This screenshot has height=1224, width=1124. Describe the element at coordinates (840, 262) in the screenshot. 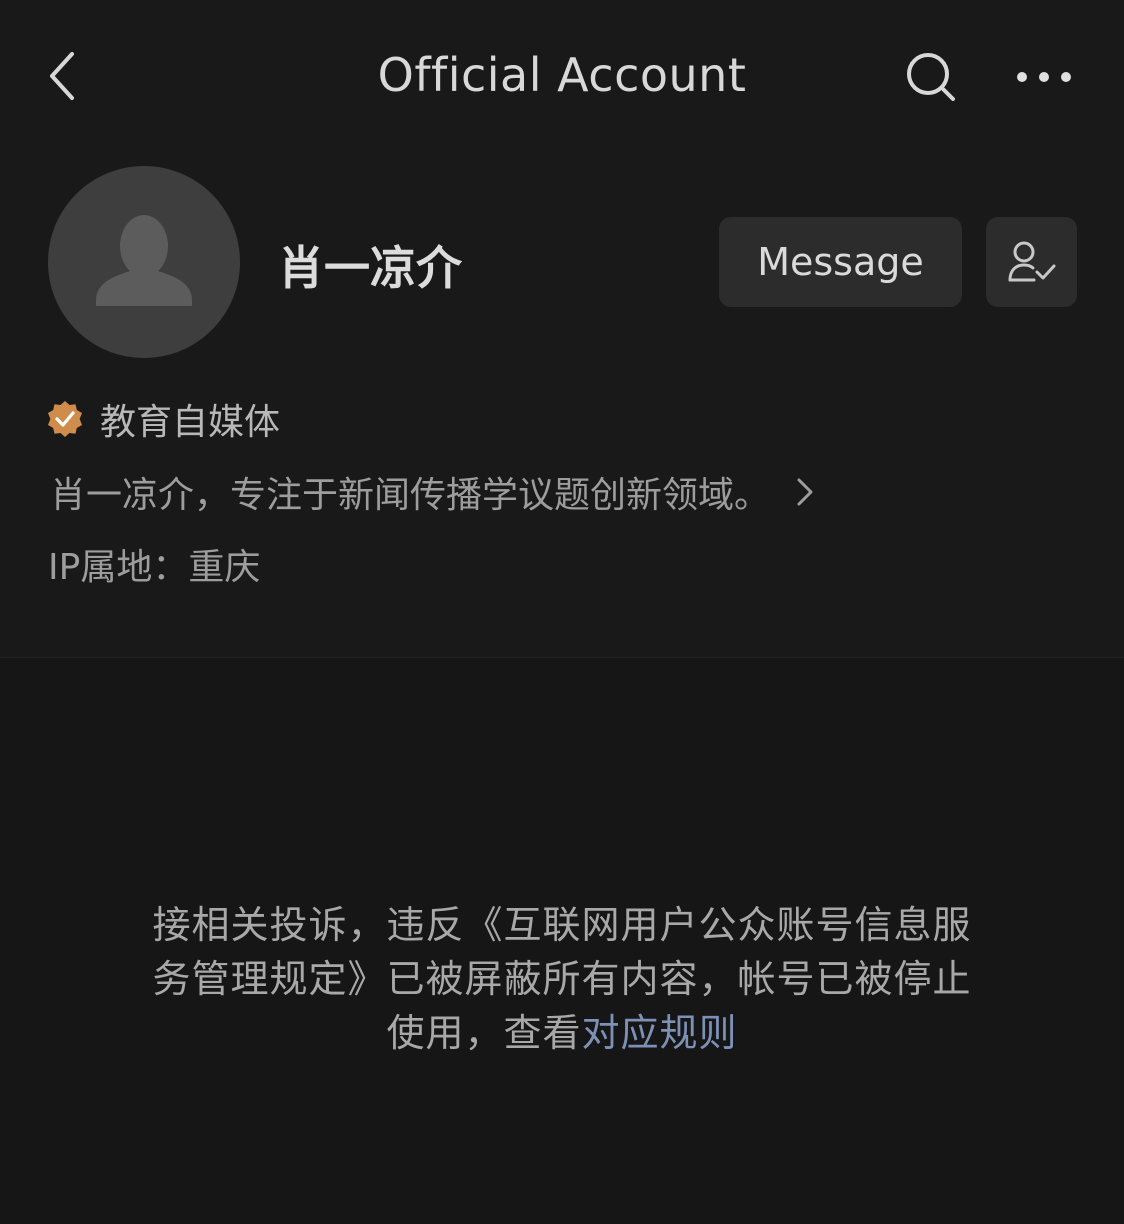

I see `message-button: Message` at that location.